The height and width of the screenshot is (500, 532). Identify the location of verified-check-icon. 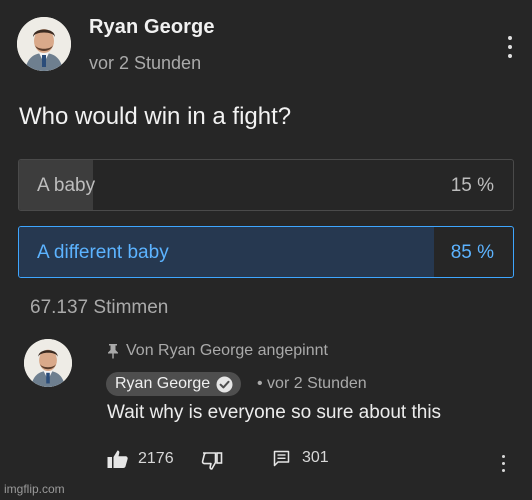
(224, 384).